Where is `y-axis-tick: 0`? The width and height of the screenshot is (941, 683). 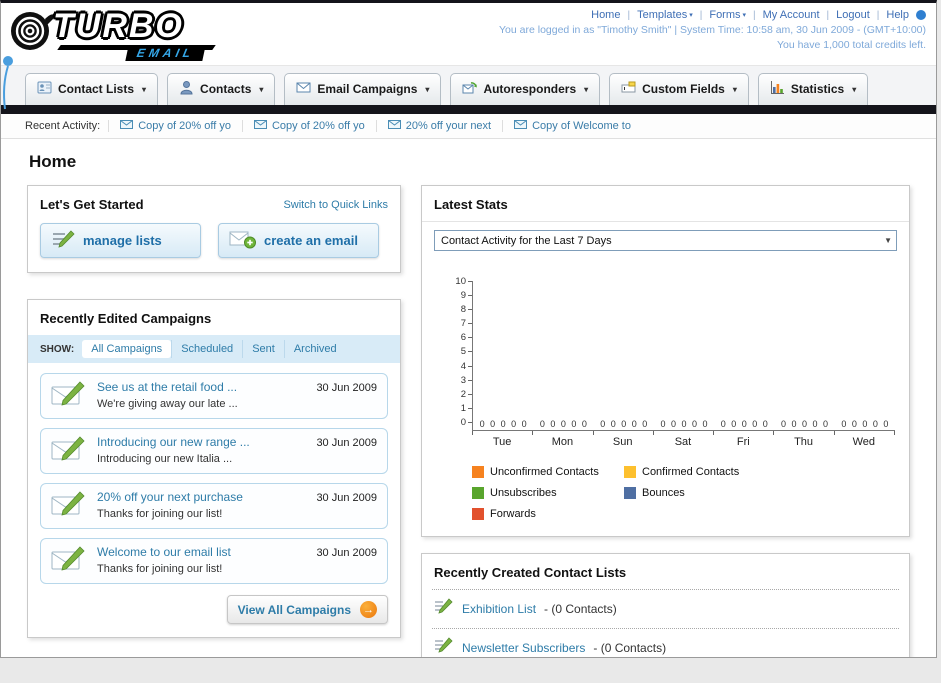
y-axis-tick: 0 is located at coordinates (466, 423).